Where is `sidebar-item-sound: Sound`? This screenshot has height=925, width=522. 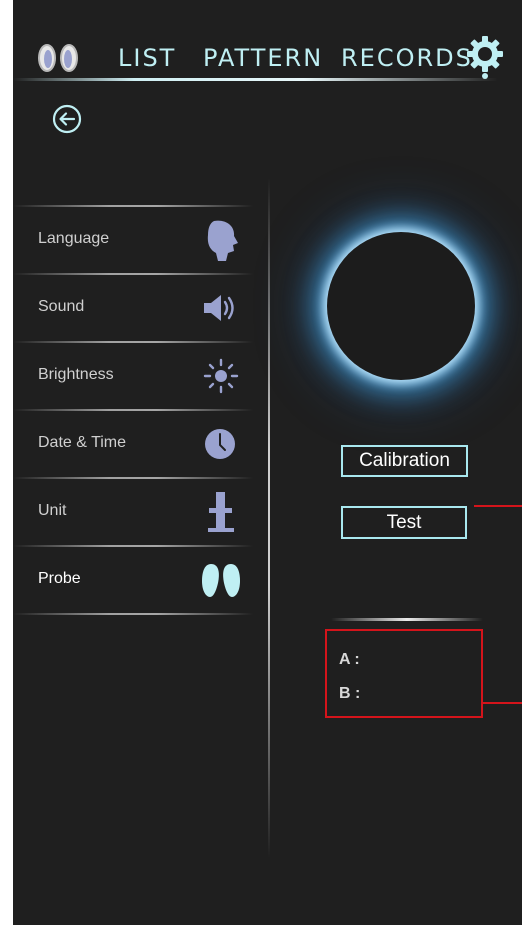 sidebar-item-sound: Sound is located at coordinates (133, 307).